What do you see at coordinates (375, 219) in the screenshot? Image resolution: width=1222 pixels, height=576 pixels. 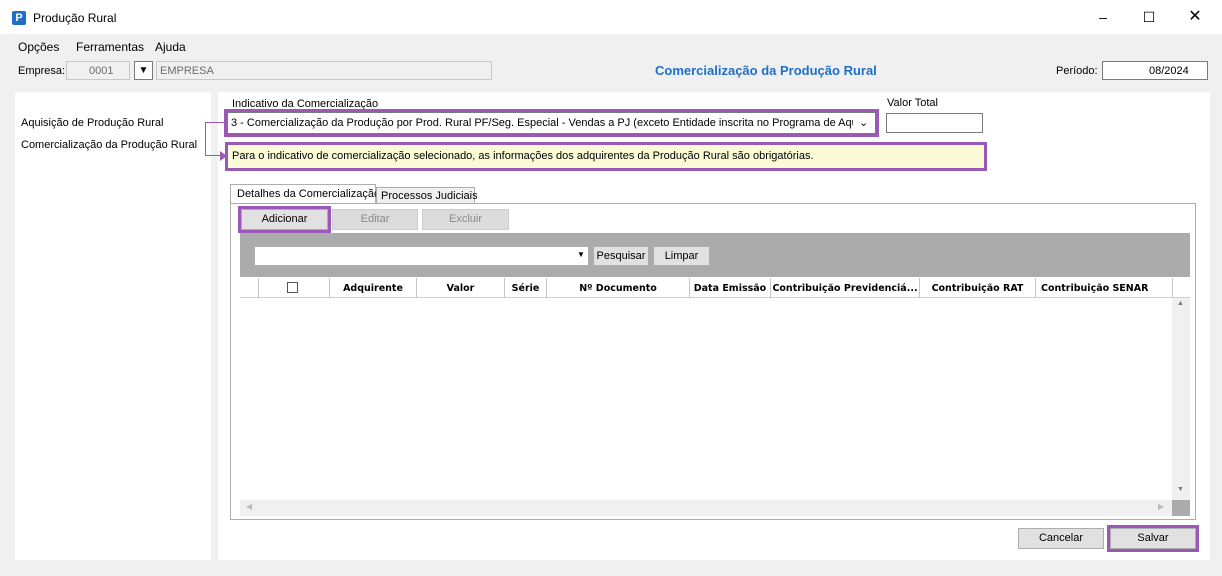 I see `edit-button: Editar` at bounding box center [375, 219].